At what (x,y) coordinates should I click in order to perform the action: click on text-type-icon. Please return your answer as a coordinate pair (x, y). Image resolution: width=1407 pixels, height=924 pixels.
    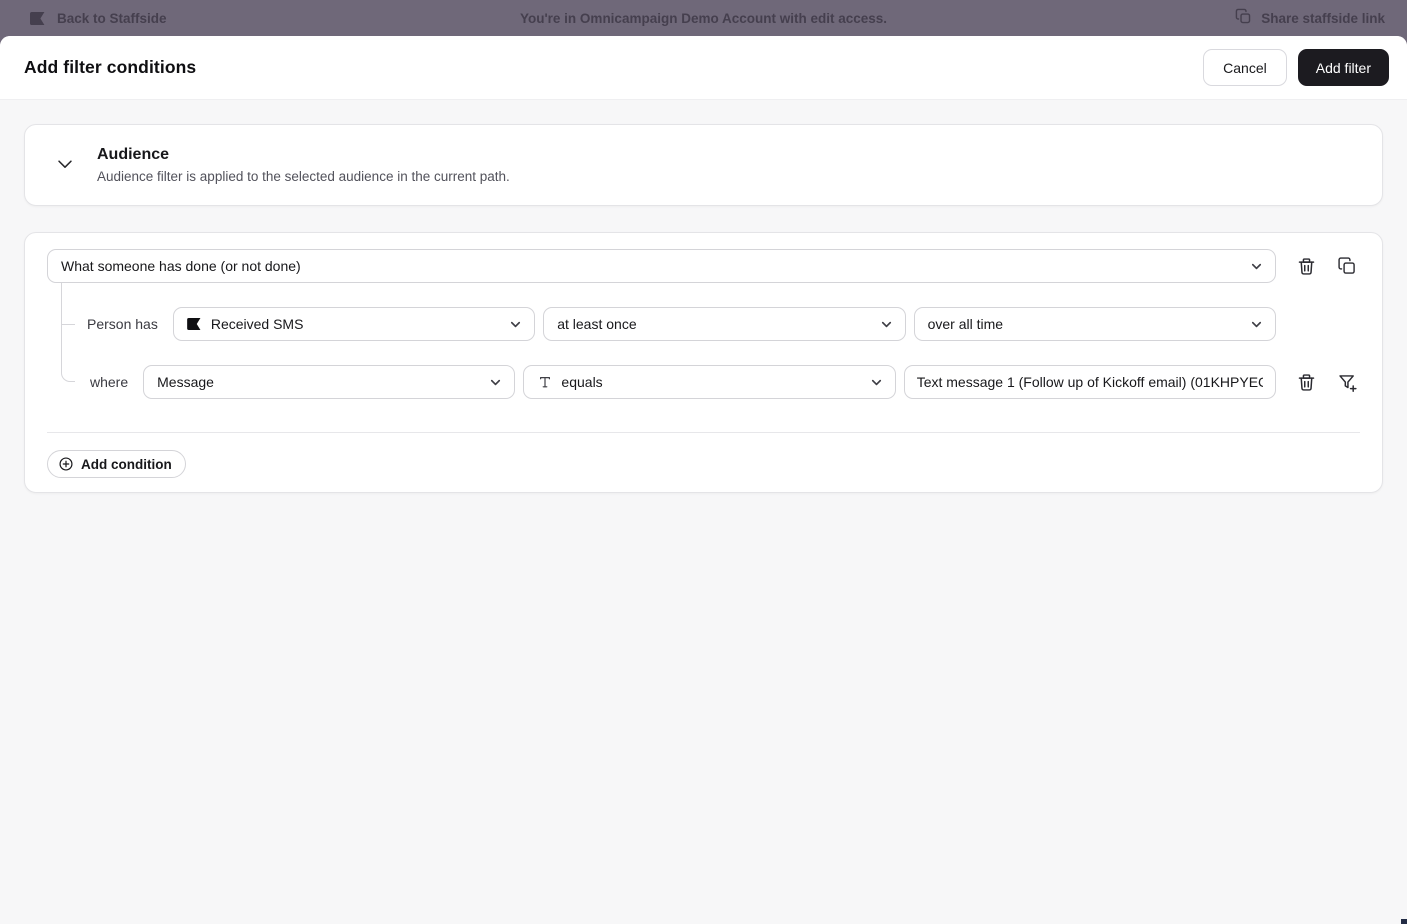
    Looking at the image, I should click on (545, 382).